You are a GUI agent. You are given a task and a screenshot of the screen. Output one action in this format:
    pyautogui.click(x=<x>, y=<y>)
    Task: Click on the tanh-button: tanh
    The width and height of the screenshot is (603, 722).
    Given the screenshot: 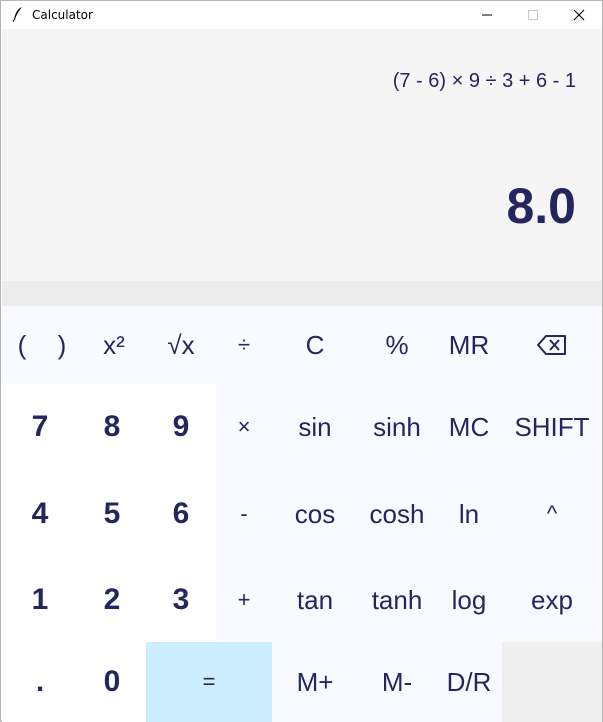 What is the action you would take?
    pyautogui.click(x=397, y=600)
    